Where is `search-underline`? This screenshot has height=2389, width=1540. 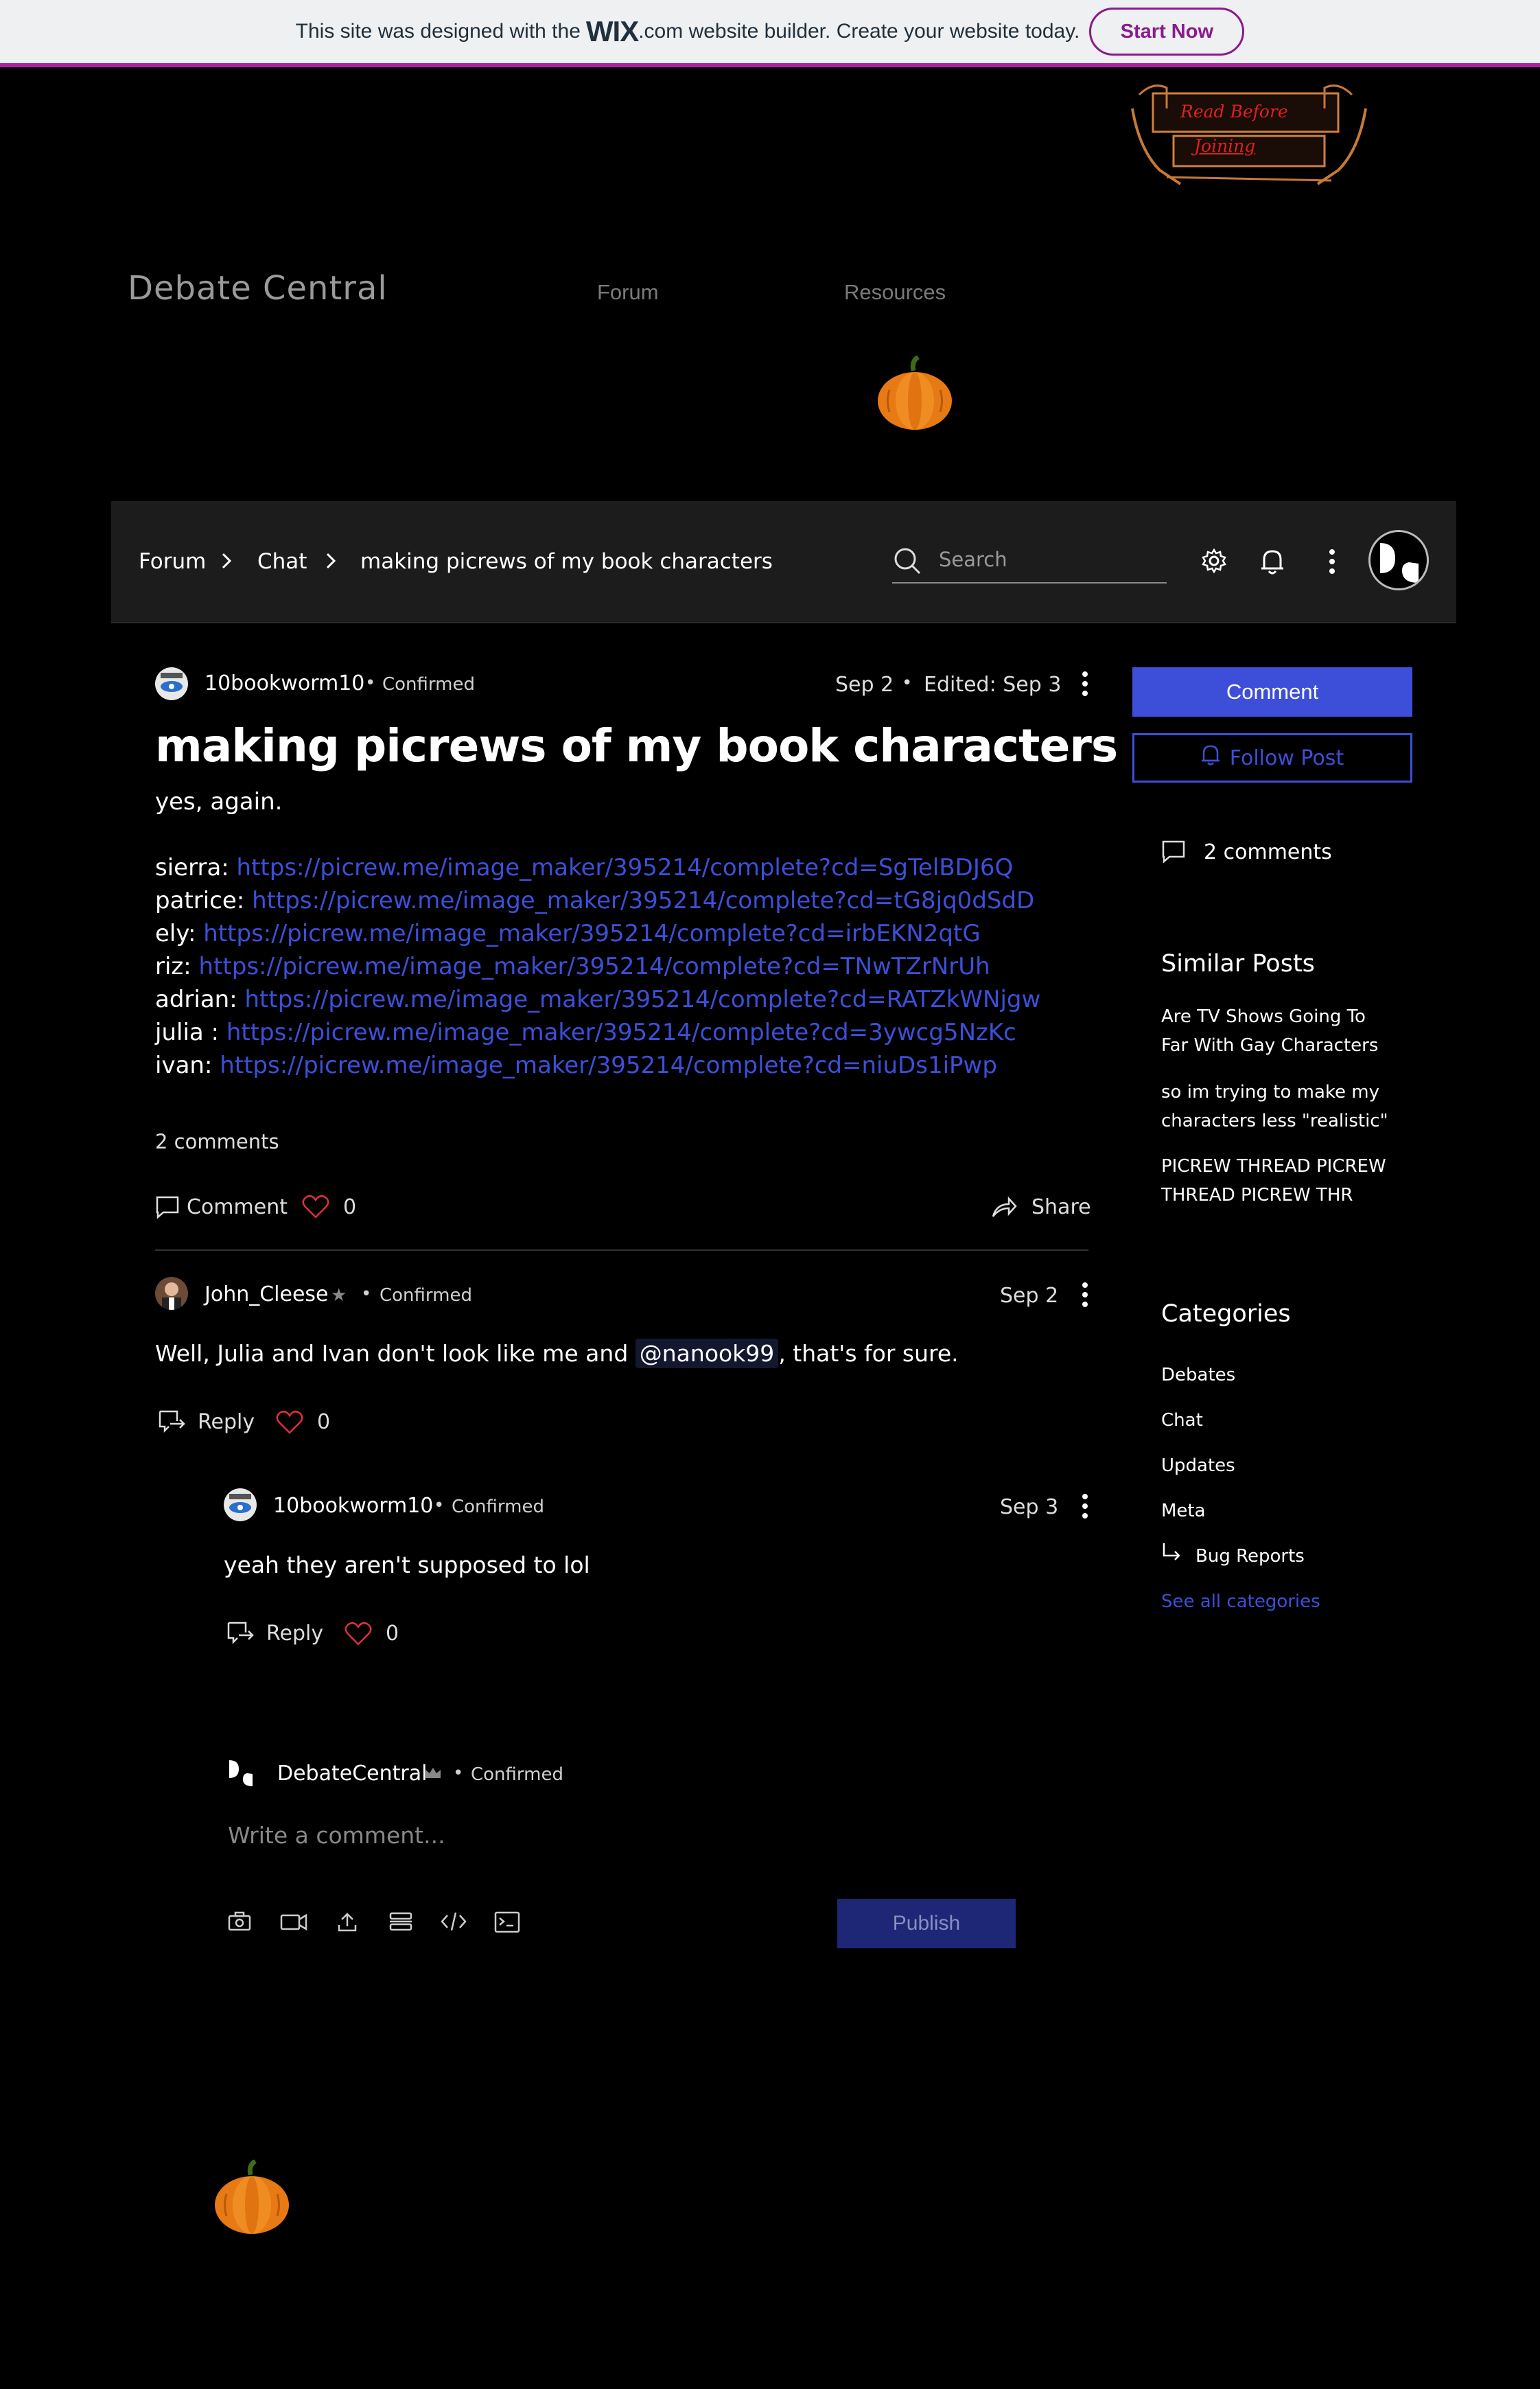 search-underline is located at coordinates (1029, 583).